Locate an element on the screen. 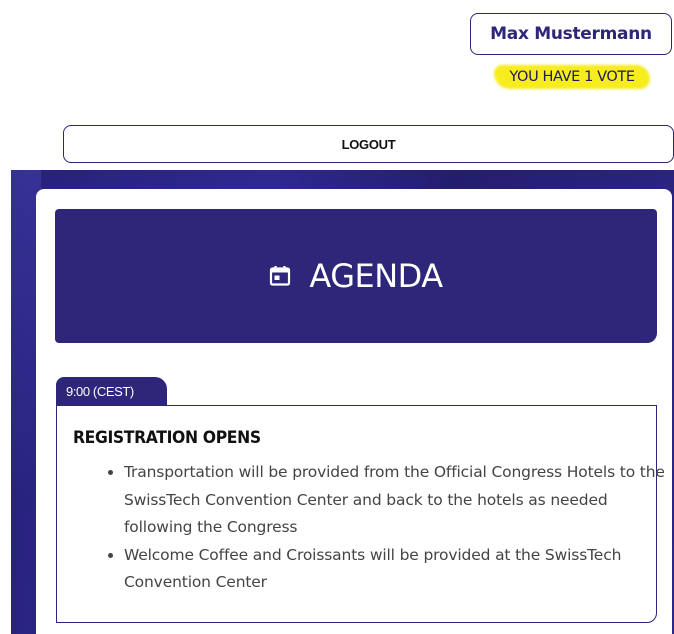 The width and height of the screenshot is (674, 634). logout-button: LOGOUT is located at coordinates (368, 144).